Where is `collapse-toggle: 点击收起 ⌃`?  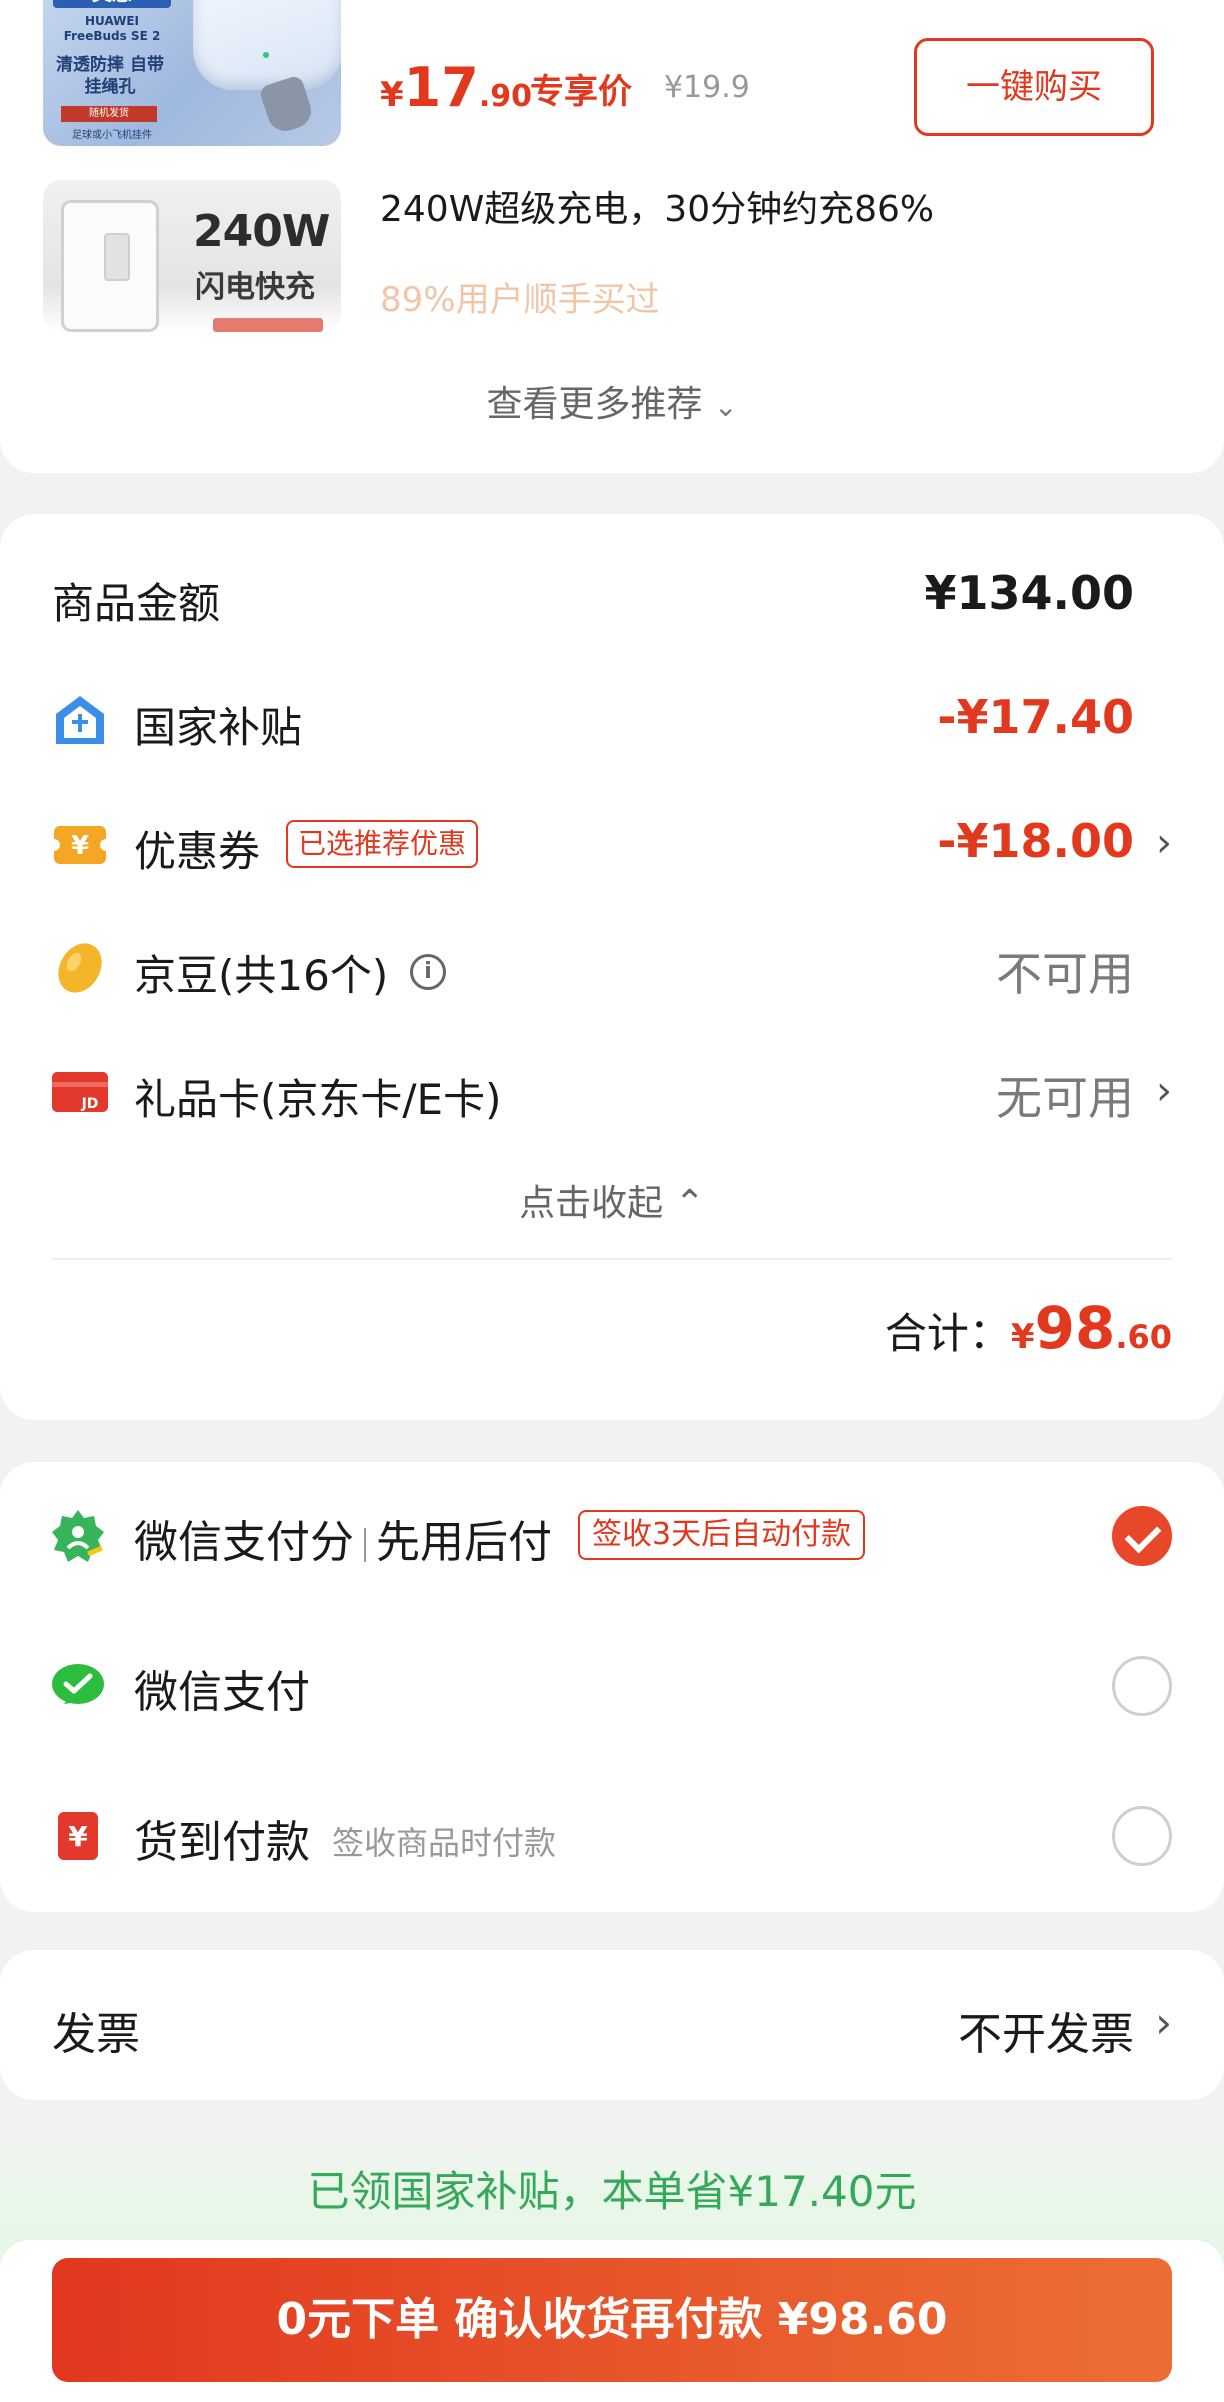
collapse-toggle: 点击收起 ⌃ is located at coordinates (612, 1200).